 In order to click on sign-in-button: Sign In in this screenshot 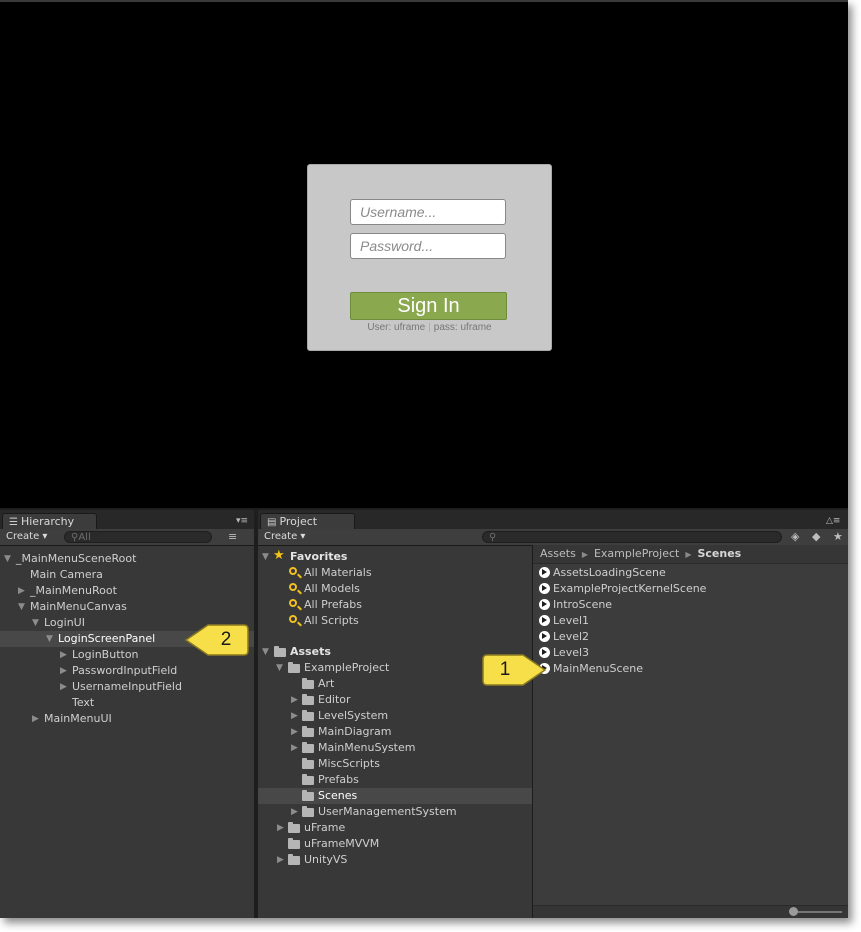, I will do `click(428, 306)`.